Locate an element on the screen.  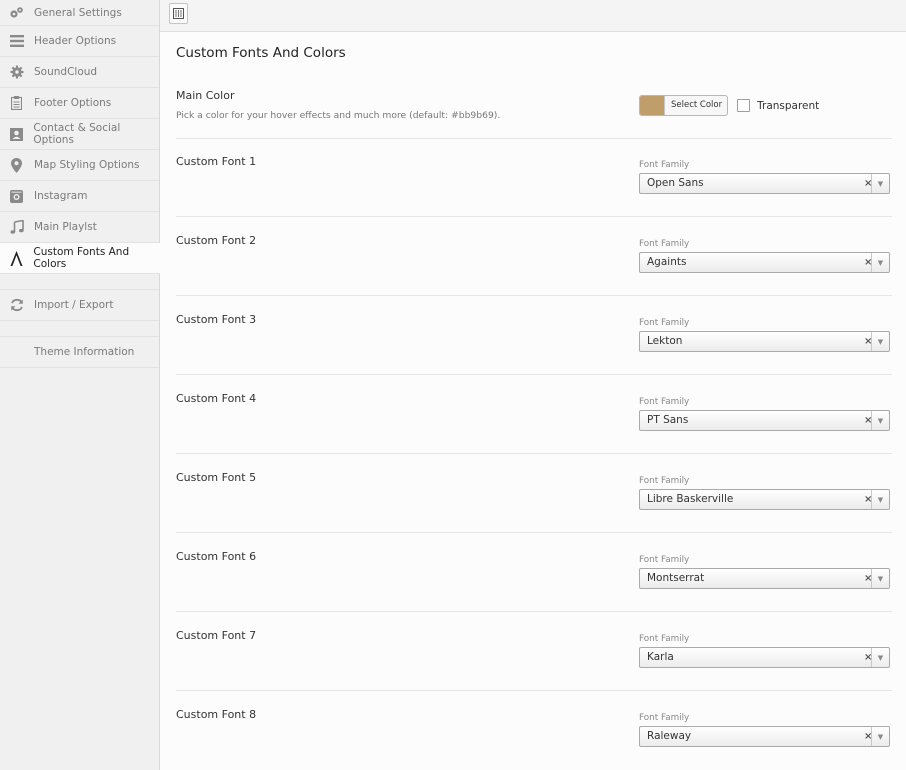
custom-font-row: Custom Font 8 Font Family Raleway × ▼ is located at coordinates (534, 730).